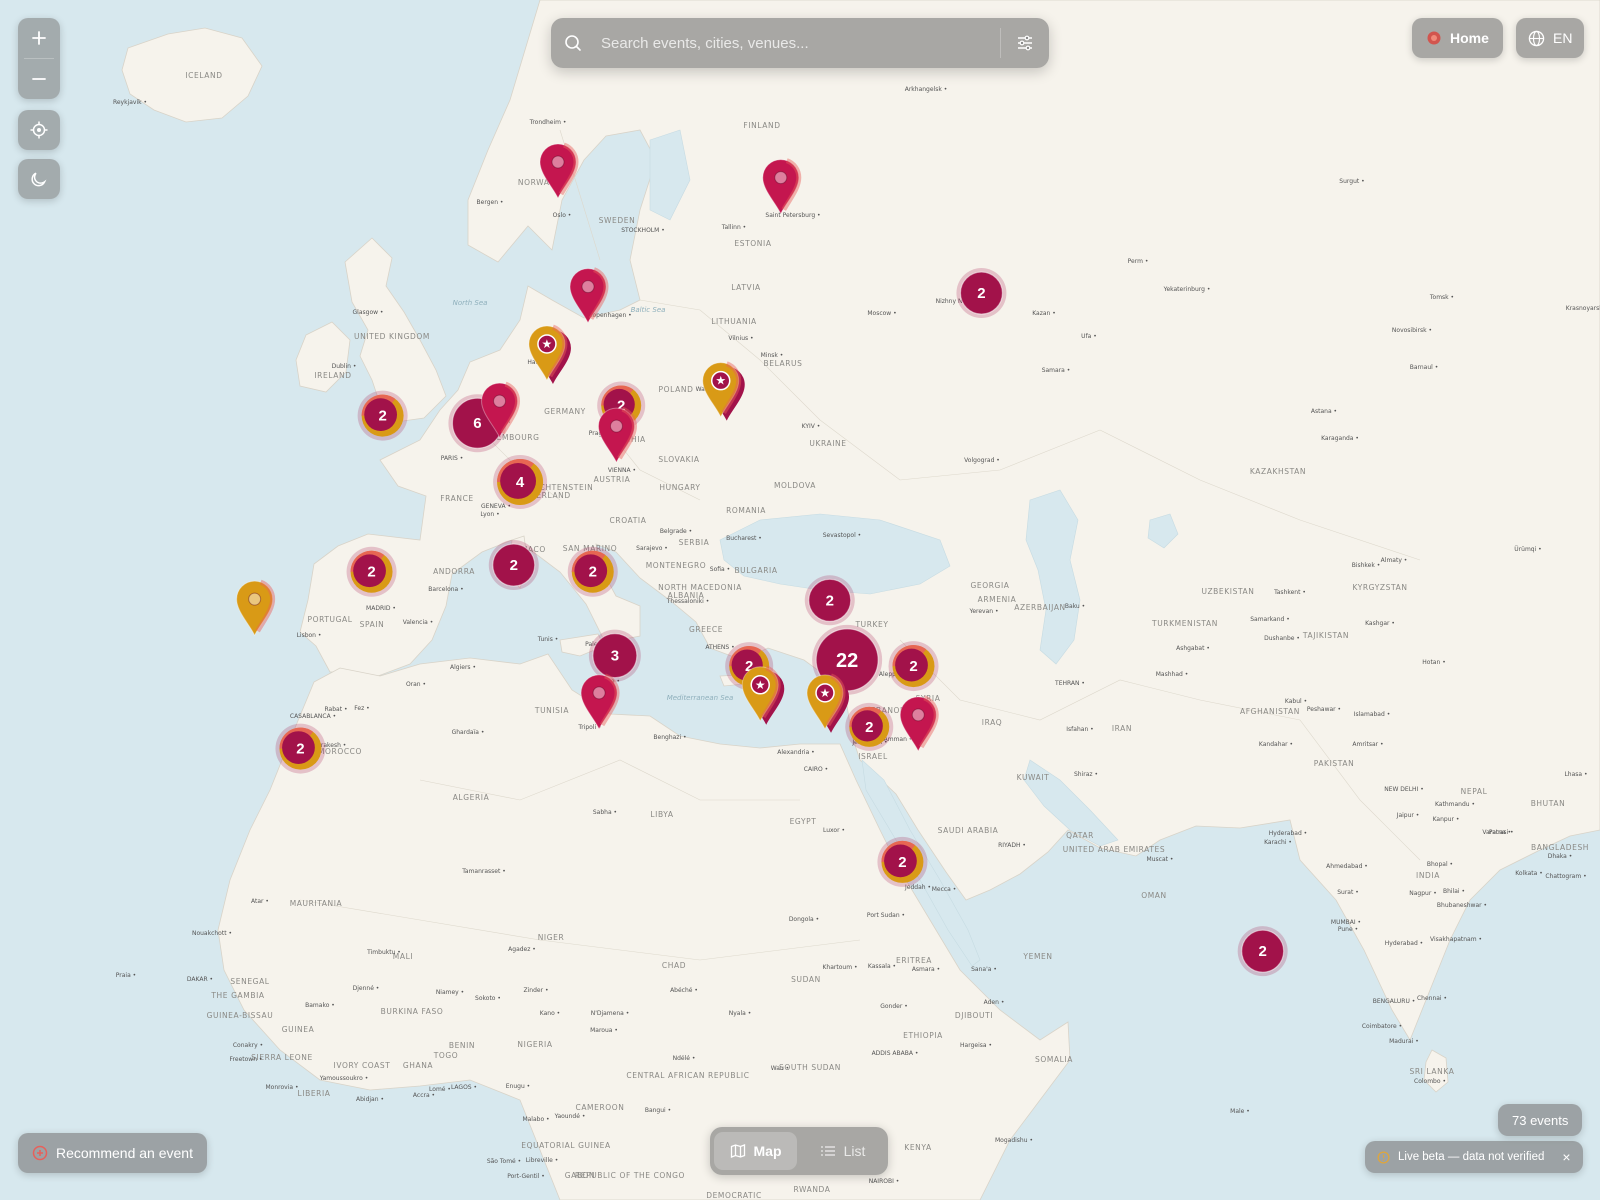  What do you see at coordinates (884, 1181) in the screenshot?
I see `city-label: NAIROBI •` at bounding box center [884, 1181].